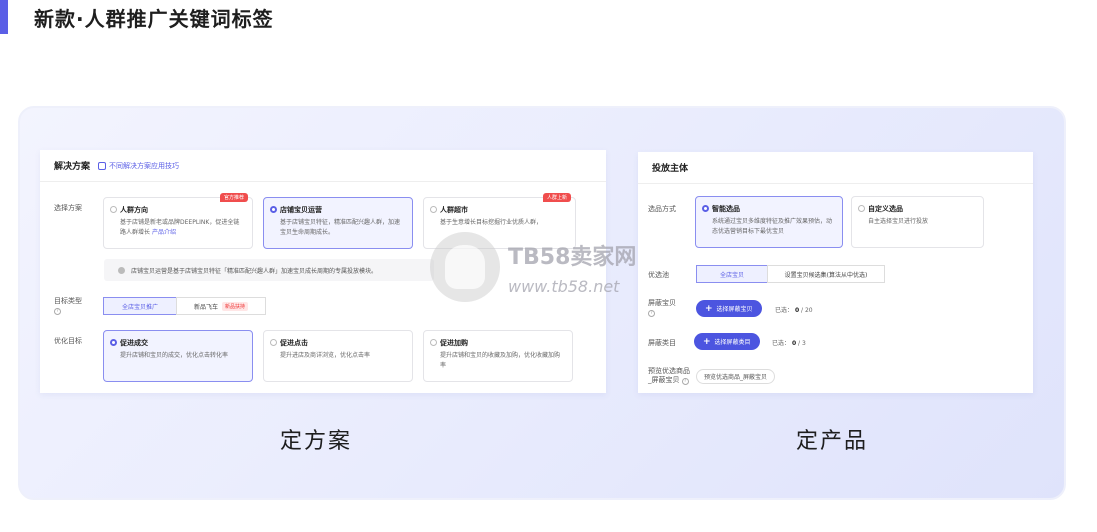 The height and width of the screenshot is (532, 1097). I want to click on target-label: 目标类型?, so click(68, 306).